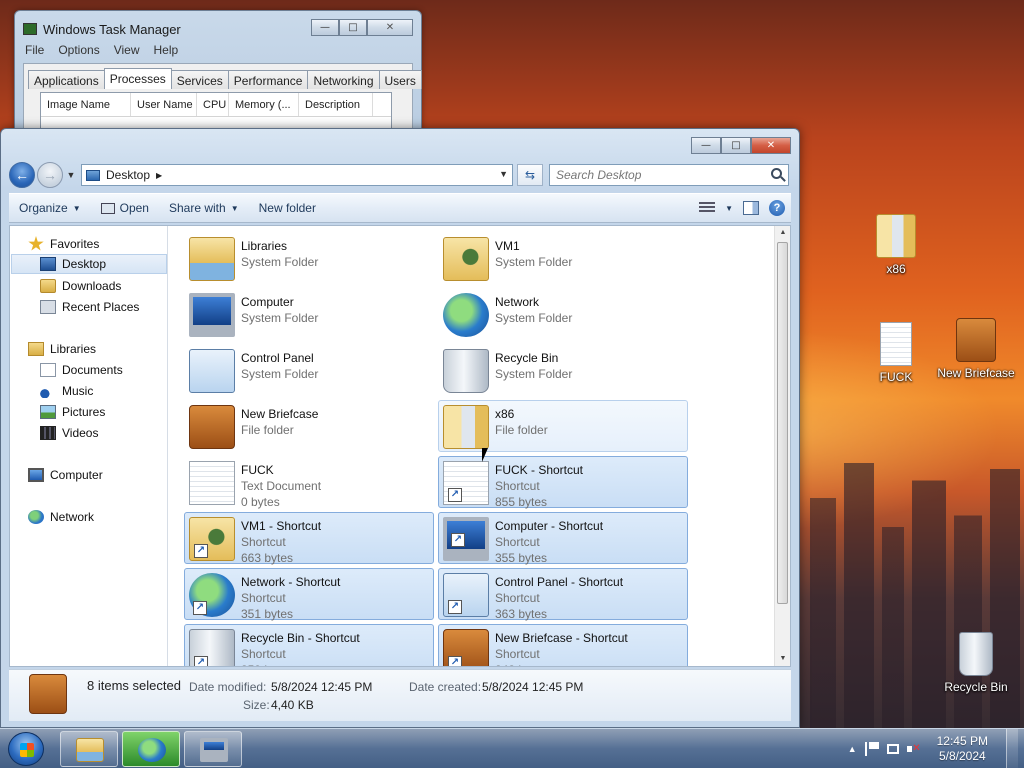  What do you see at coordinates (36, 475) in the screenshot?
I see `computer-icon` at bounding box center [36, 475].